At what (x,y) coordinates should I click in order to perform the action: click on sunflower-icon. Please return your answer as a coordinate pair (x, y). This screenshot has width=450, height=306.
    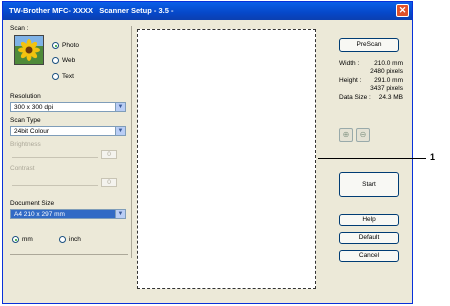
    Looking at the image, I should click on (29, 50).